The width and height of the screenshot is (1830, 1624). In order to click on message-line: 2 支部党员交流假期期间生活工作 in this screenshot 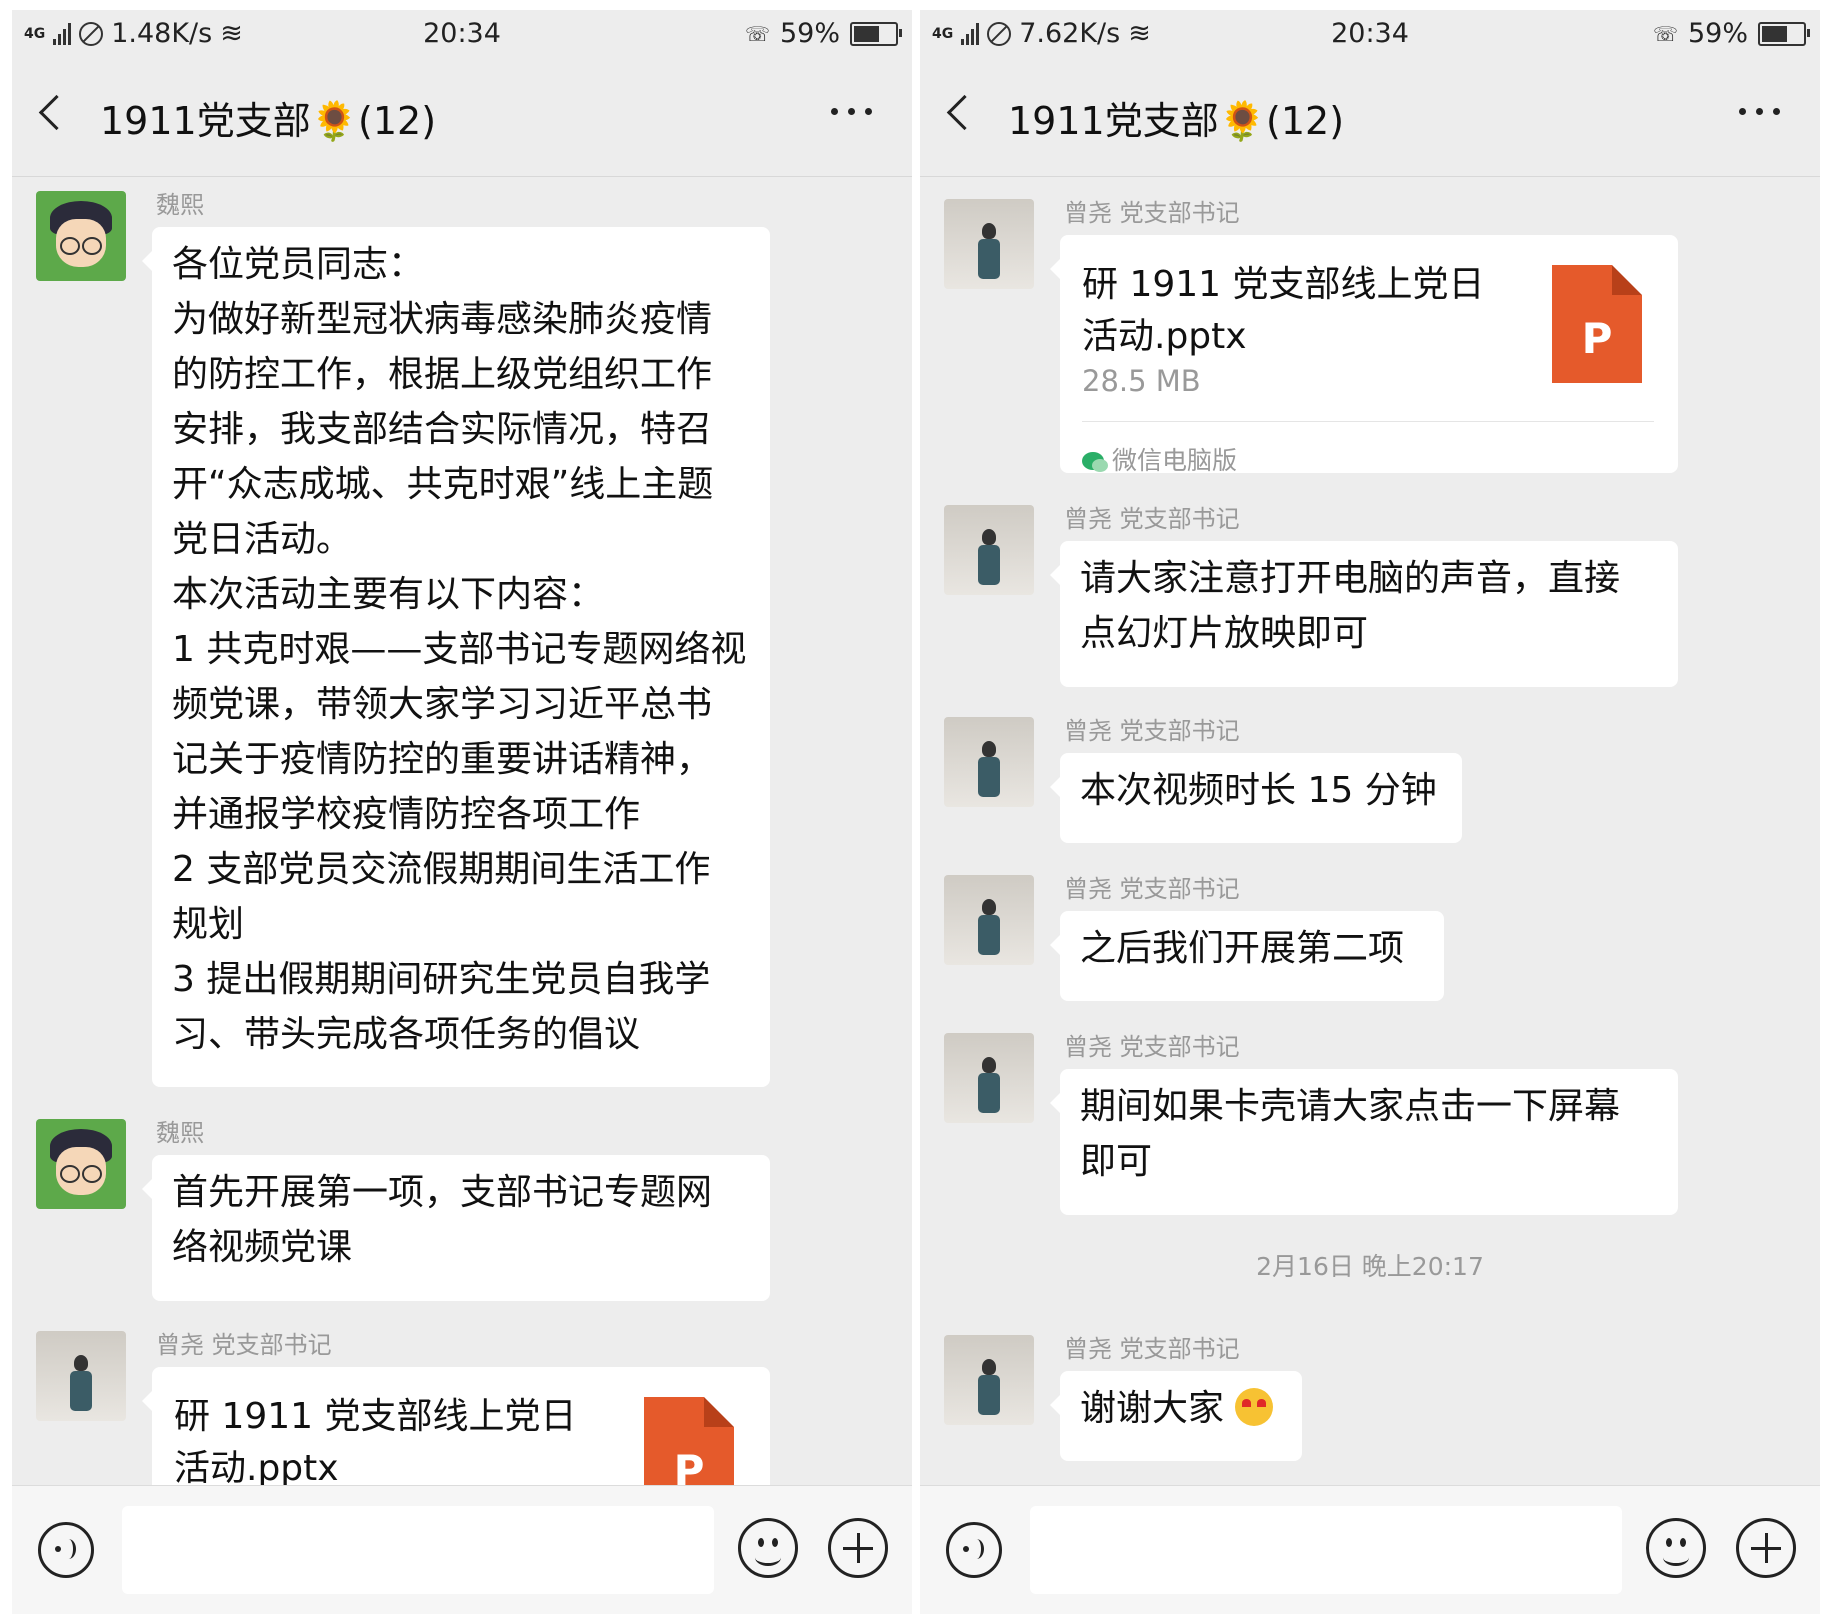, I will do `click(441, 869)`.